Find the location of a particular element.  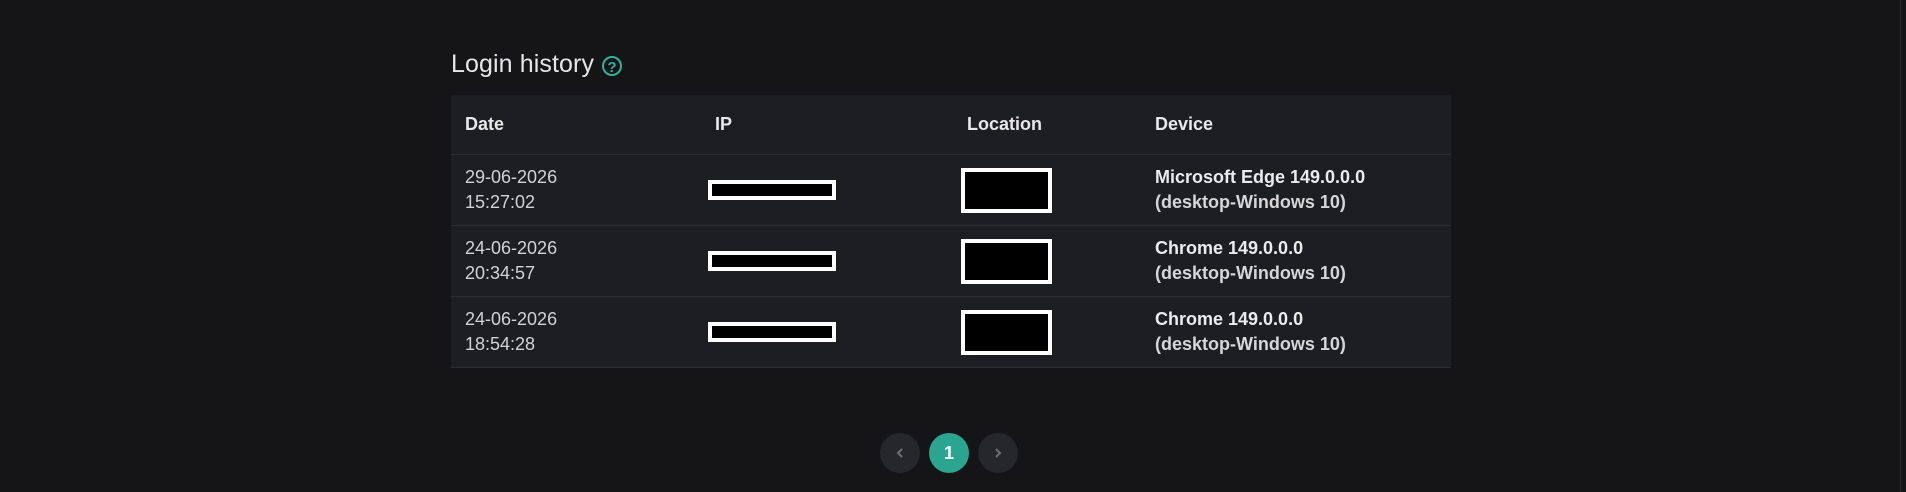

time-value: 15:27:02 is located at coordinates (500, 202).